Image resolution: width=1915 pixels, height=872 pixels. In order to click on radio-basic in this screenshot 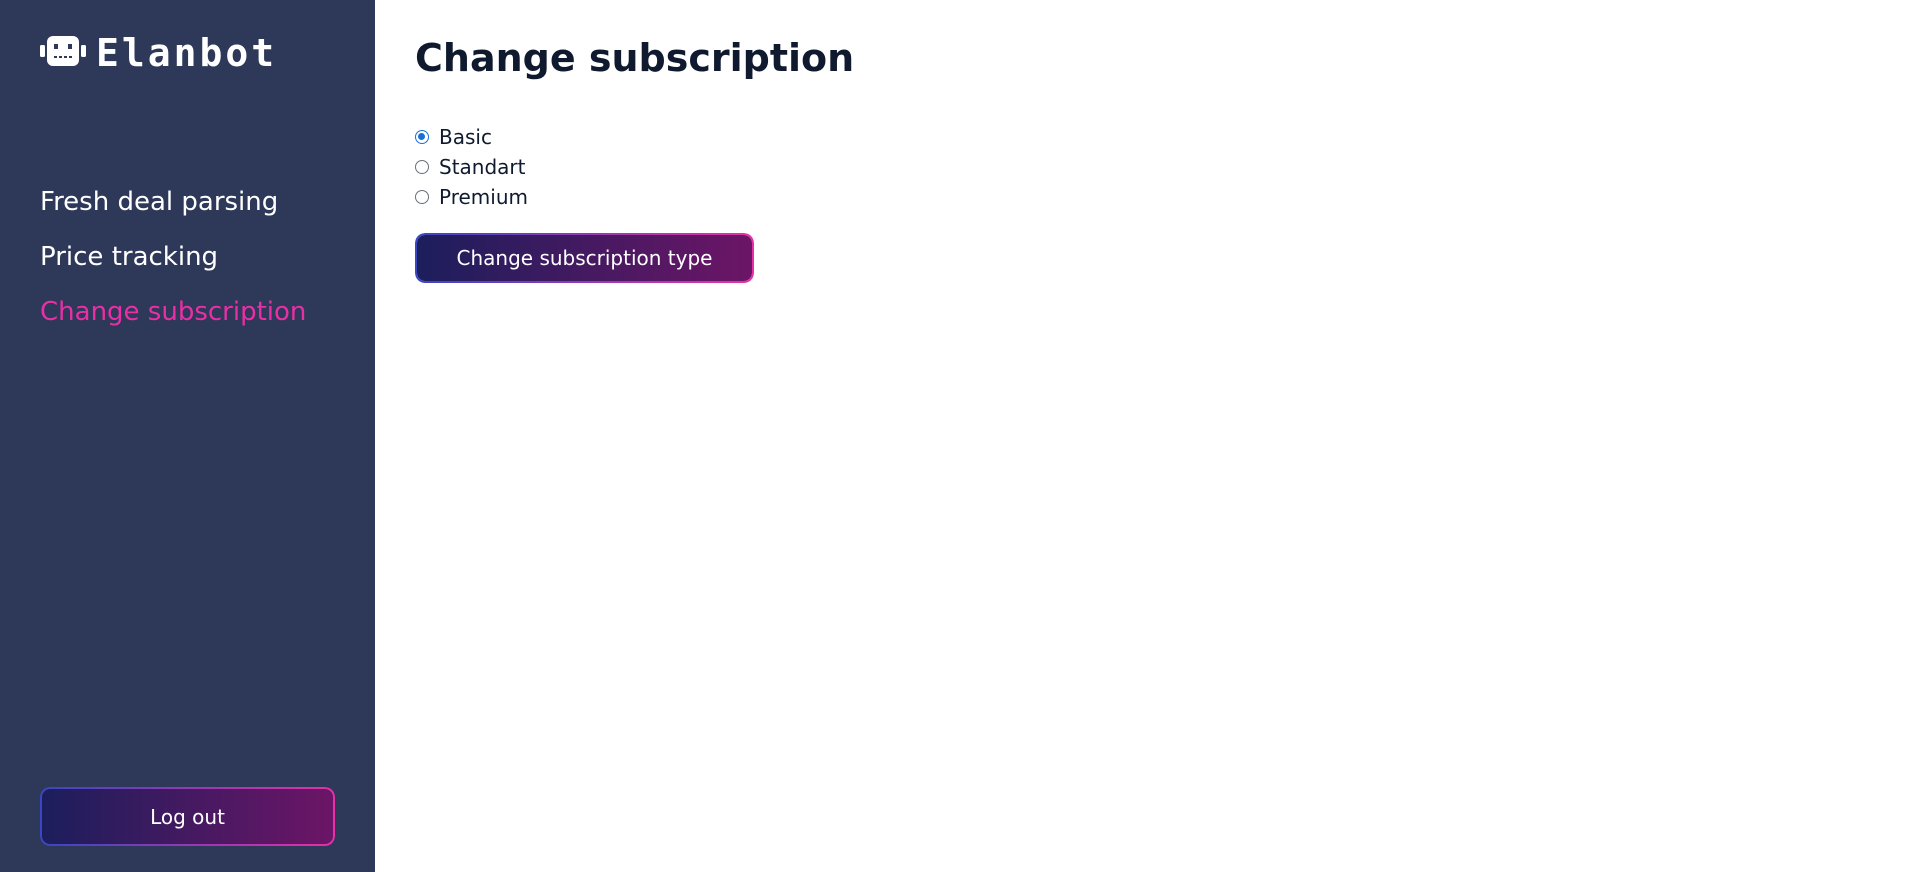, I will do `click(422, 137)`.